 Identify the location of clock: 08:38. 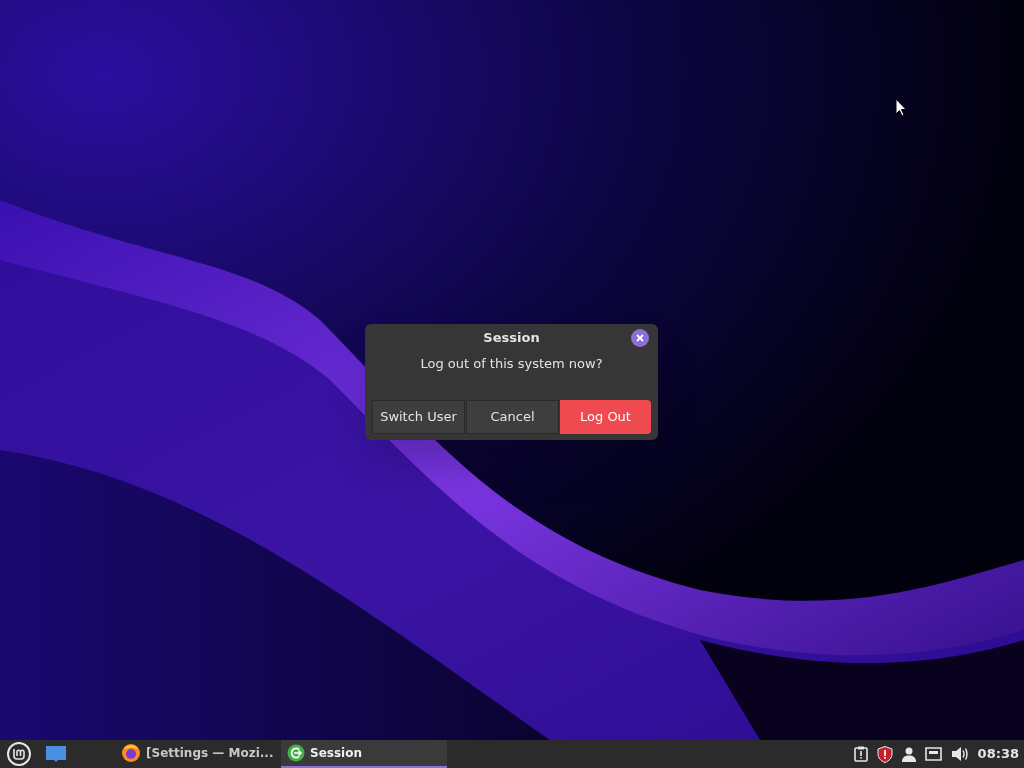
(998, 754).